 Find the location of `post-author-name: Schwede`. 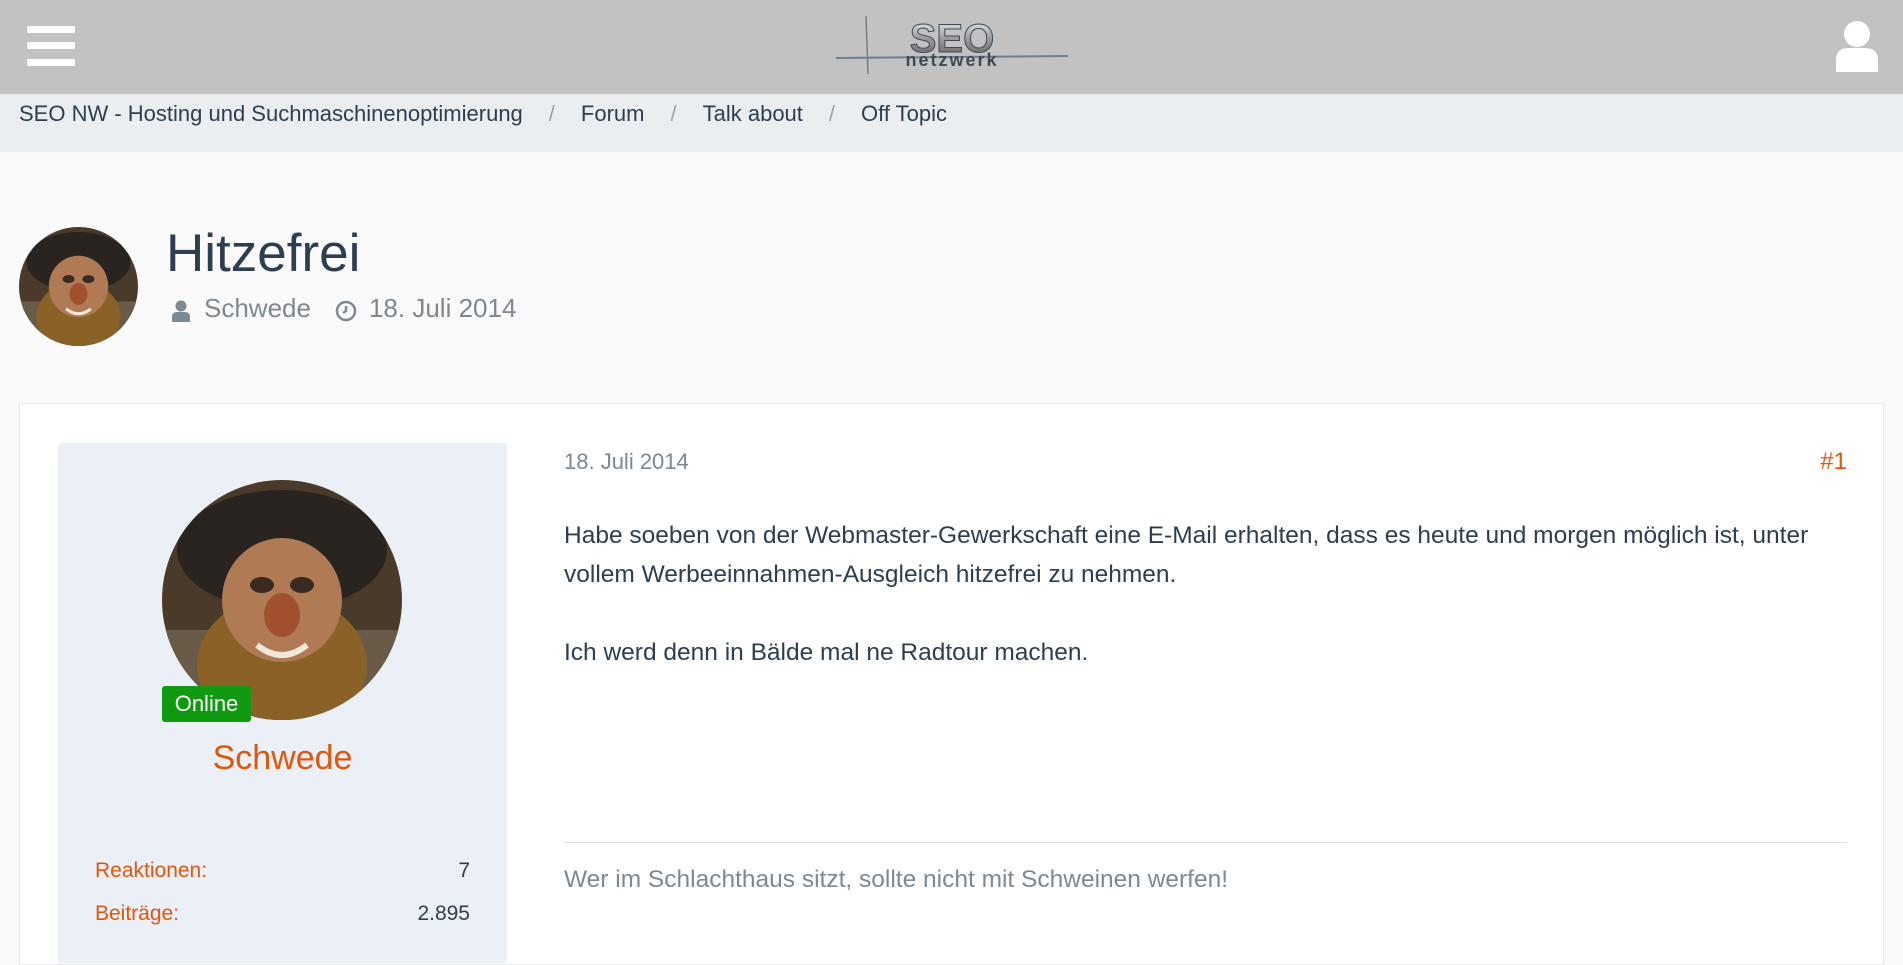

post-author-name: Schwede is located at coordinates (282, 758).